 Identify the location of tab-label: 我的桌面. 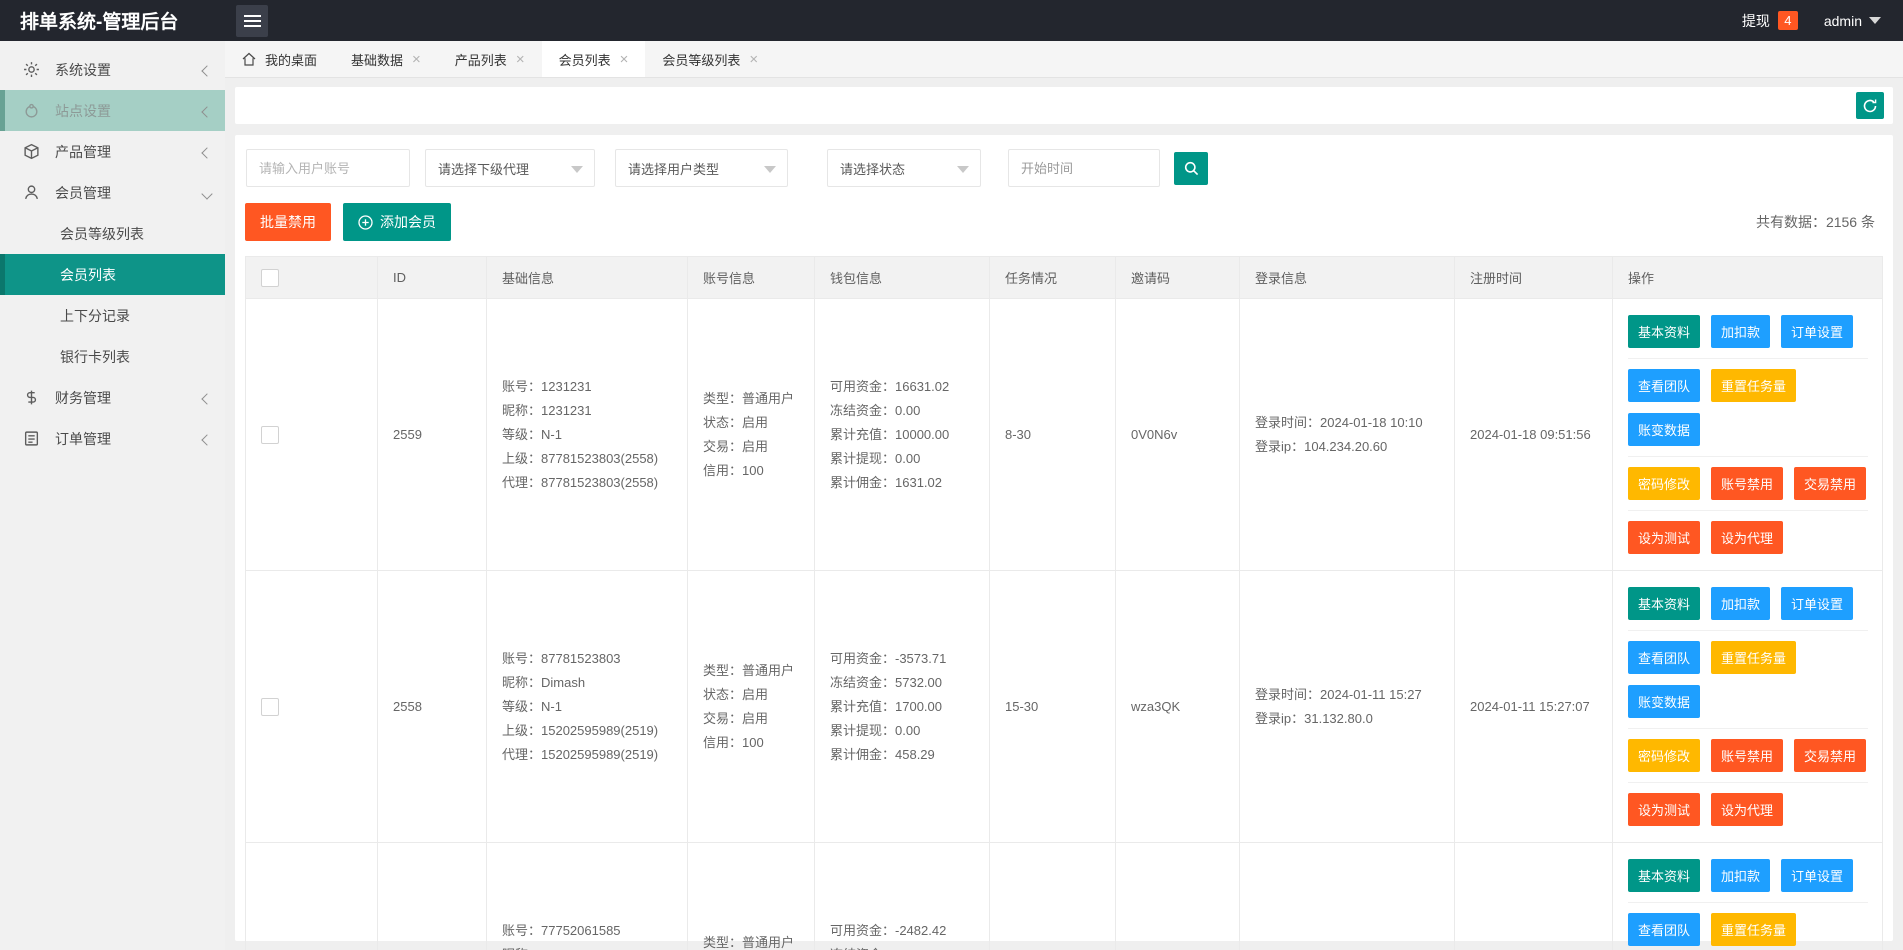
(291, 60).